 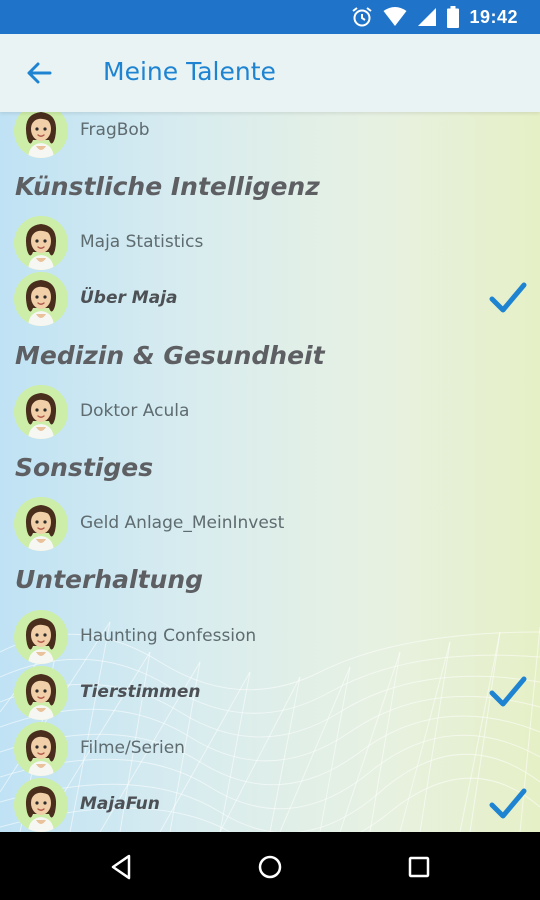 I want to click on list-item-label: MajaFun, so click(x=120, y=804).